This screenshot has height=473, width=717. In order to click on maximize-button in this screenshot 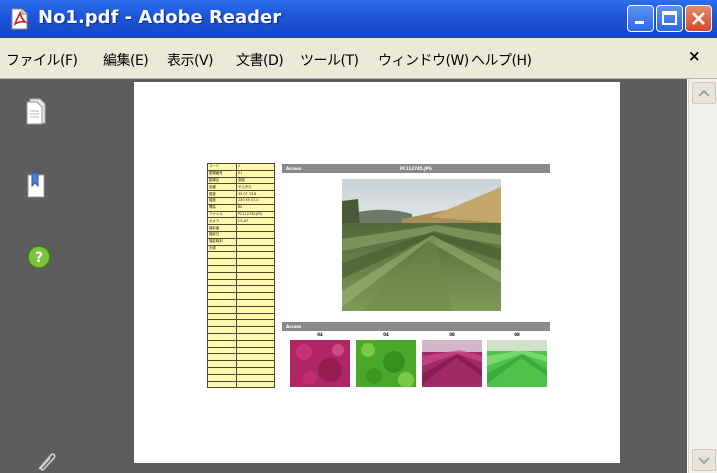, I will do `click(669, 18)`.